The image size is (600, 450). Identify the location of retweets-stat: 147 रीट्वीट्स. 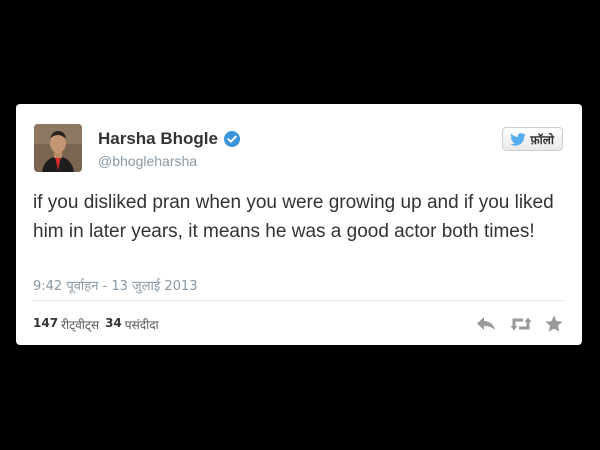
(66, 324).